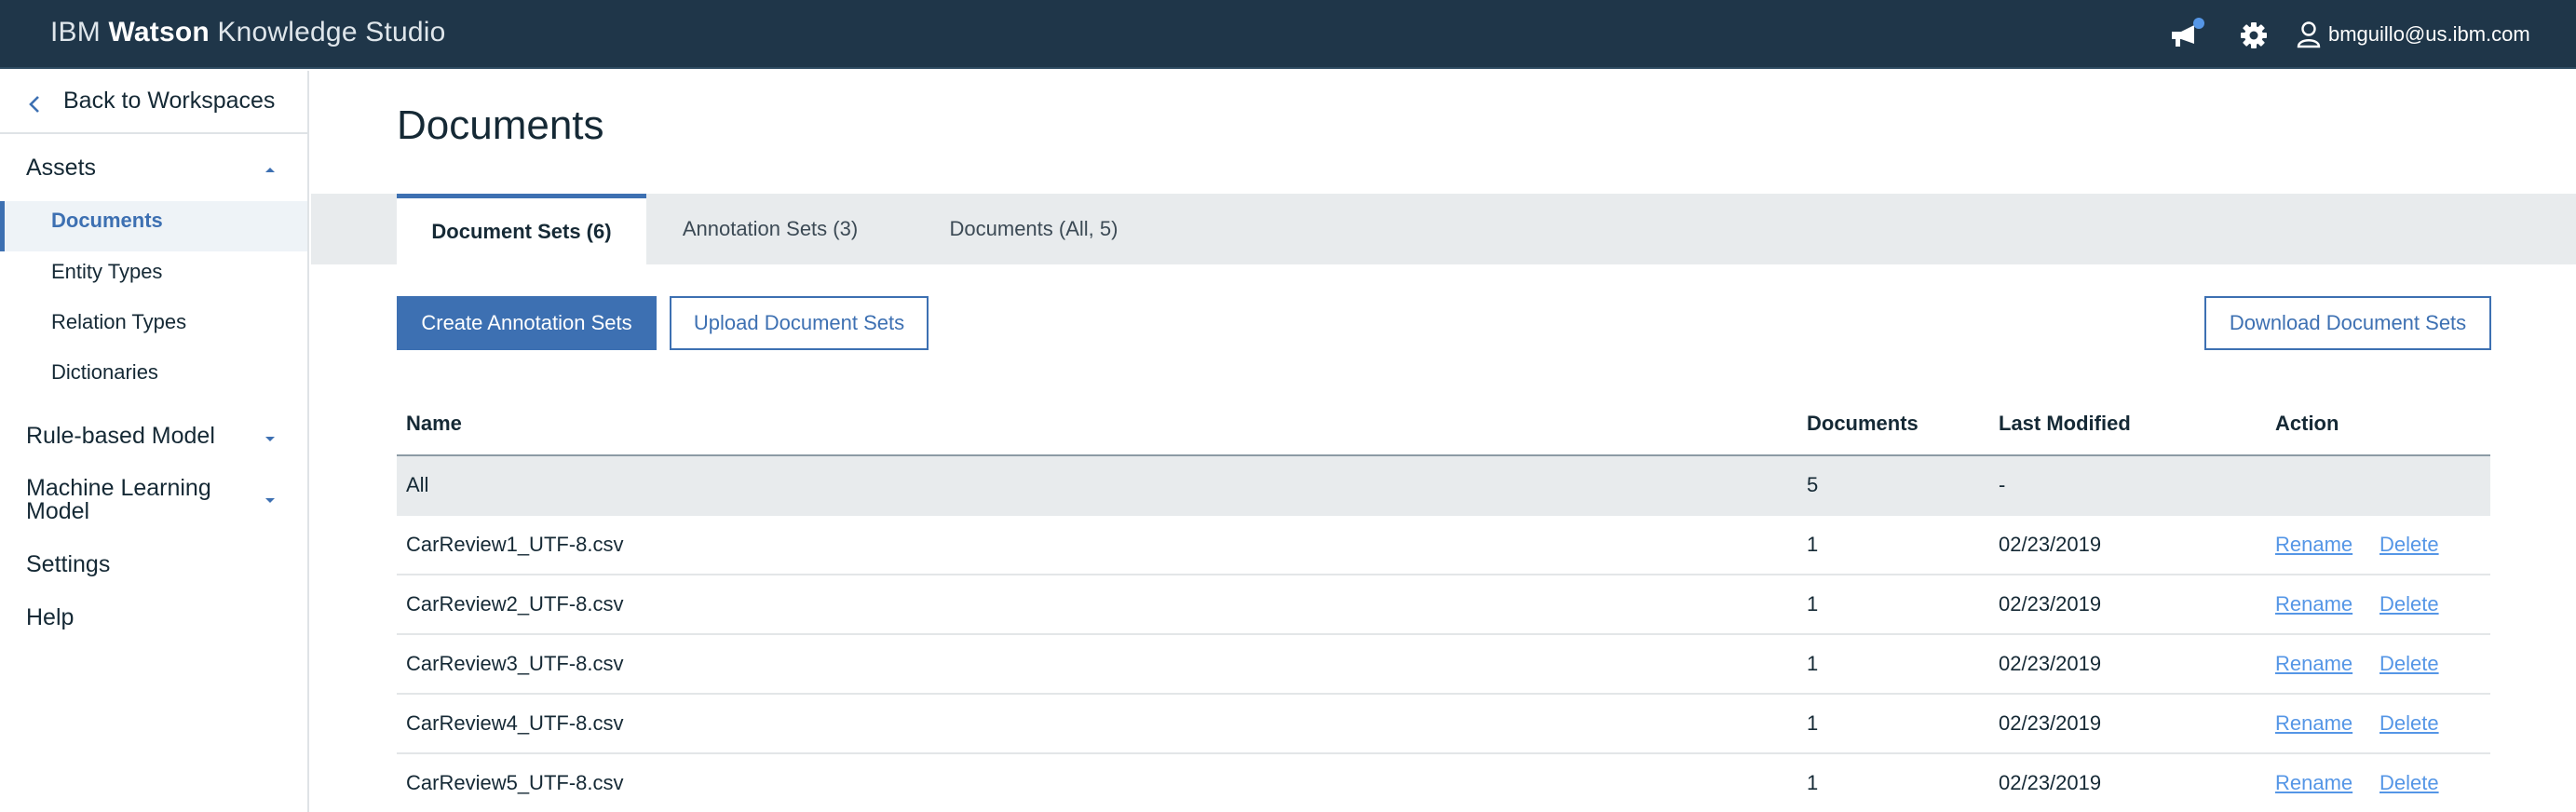 This screenshot has height=812, width=2576. I want to click on notification-dot, so click(2198, 23).